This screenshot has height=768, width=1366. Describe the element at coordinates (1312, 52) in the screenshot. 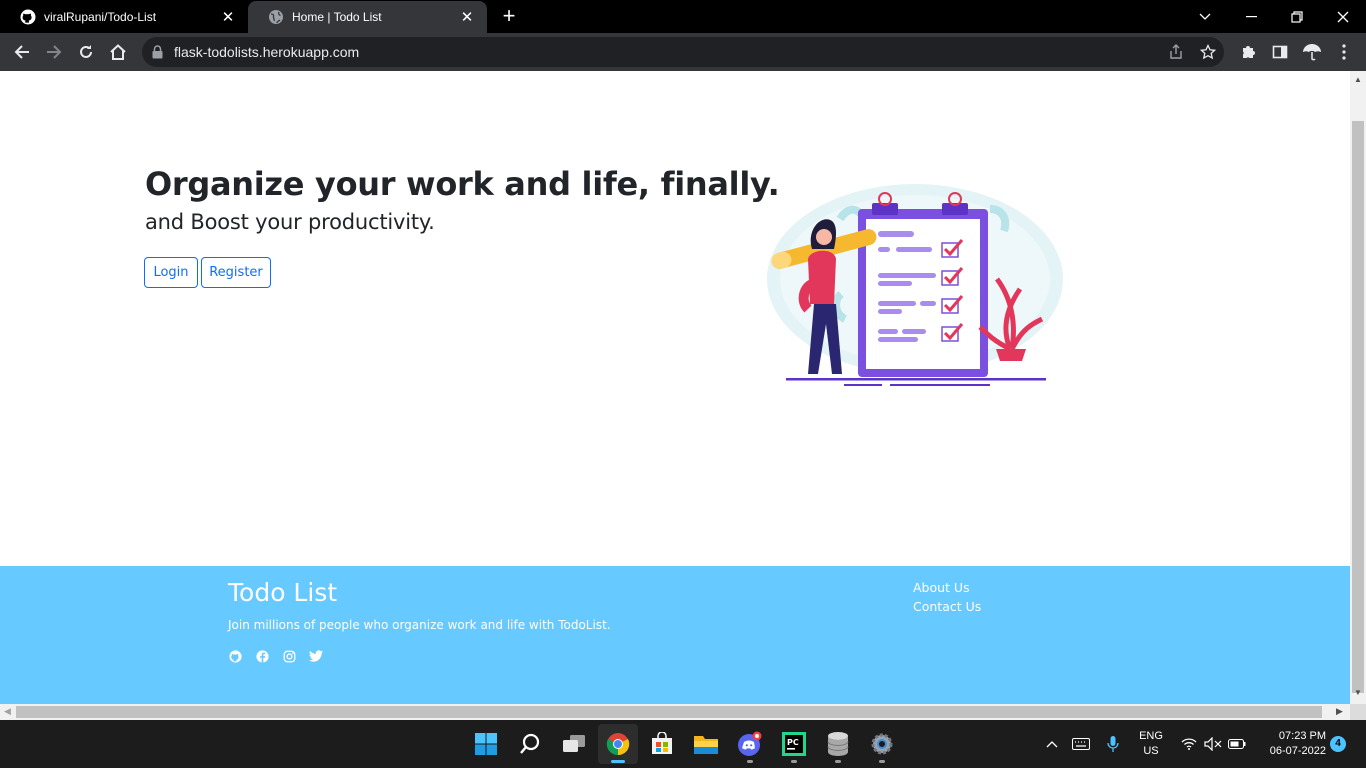

I see `profile-avatar-icon` at that location.